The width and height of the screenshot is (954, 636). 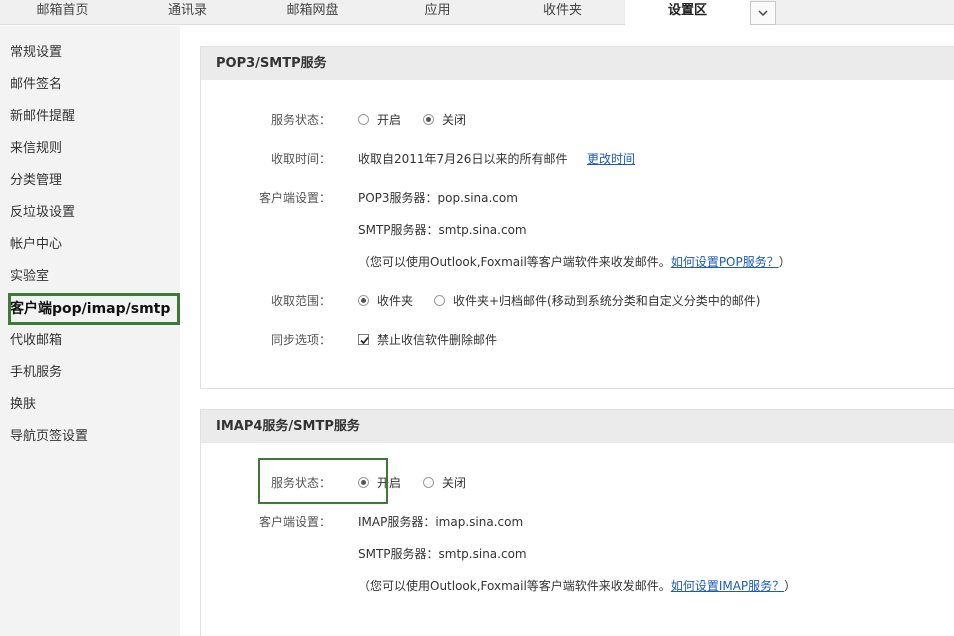 I want to click on tab-folders: 收件夹, so click(x=562, y=12).